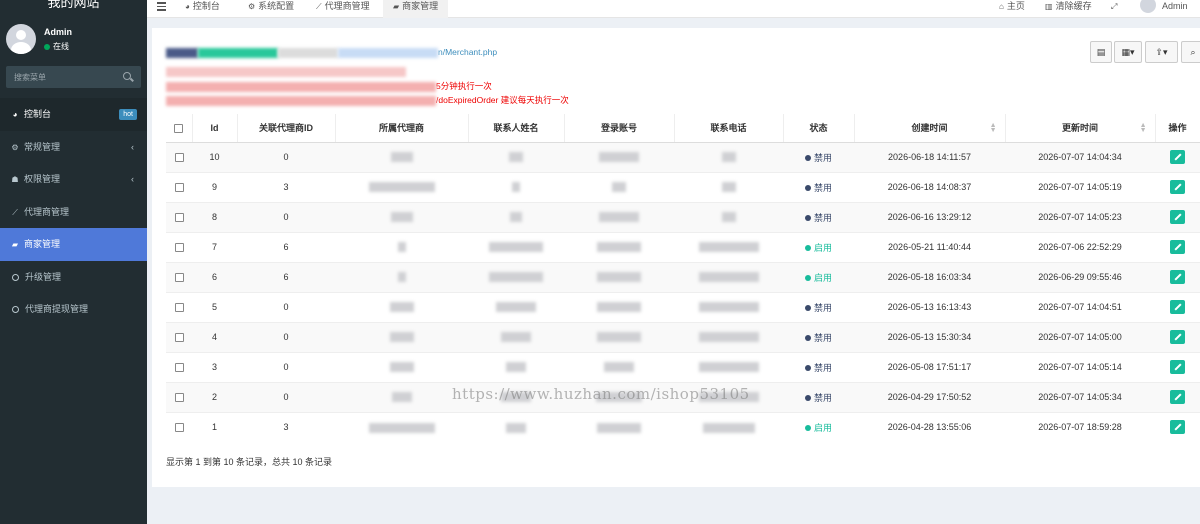 The width and height of the screenshot is (1200, 524). What do you see at coordinates (73, 244) in the screenshot?
I see `sidebar-item-merchant: ▰ 商家管理` at bounding box center [73, 244].